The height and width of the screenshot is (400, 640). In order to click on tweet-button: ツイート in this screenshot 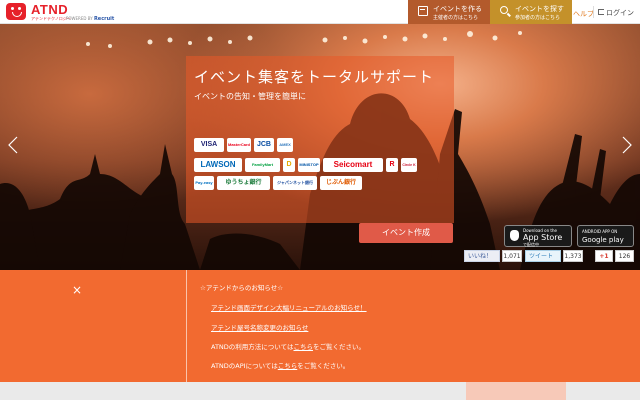, I will do `click(543, 256)`.